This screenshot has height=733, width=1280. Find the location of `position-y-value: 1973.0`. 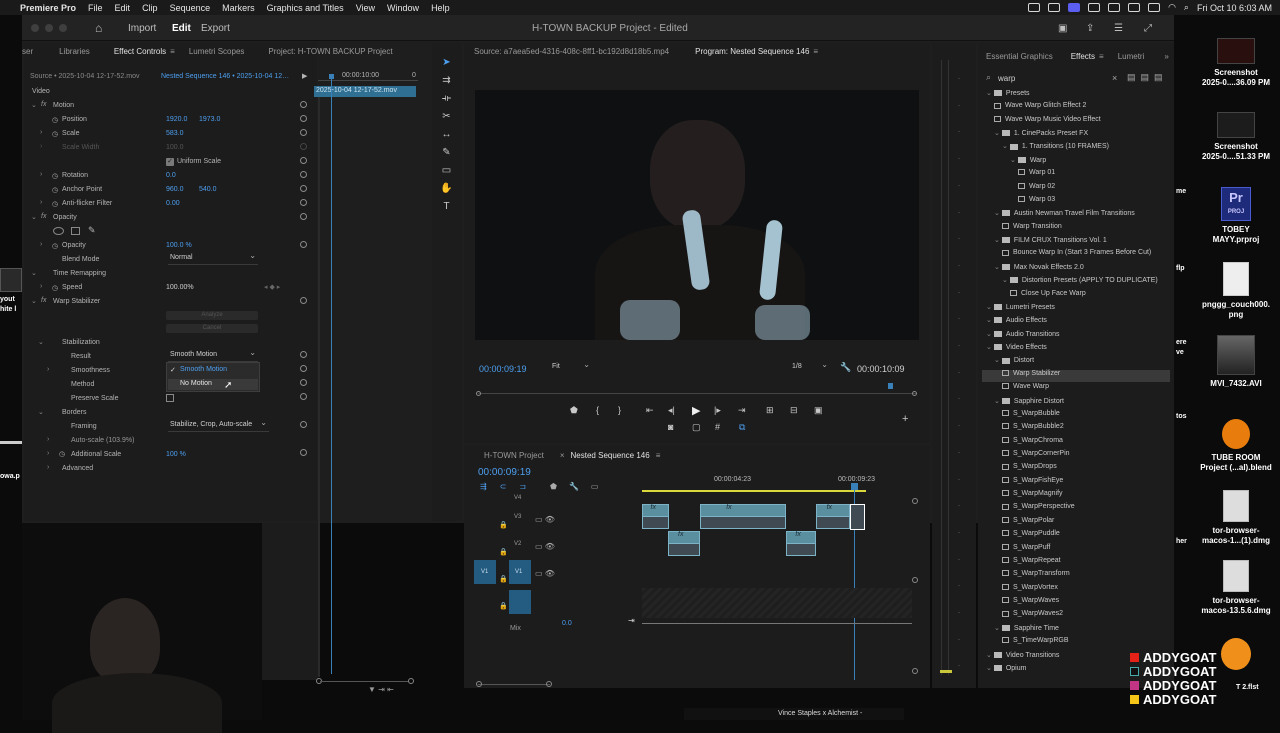

position-y-value: 1973.0 is located at coordinates (209, 119).